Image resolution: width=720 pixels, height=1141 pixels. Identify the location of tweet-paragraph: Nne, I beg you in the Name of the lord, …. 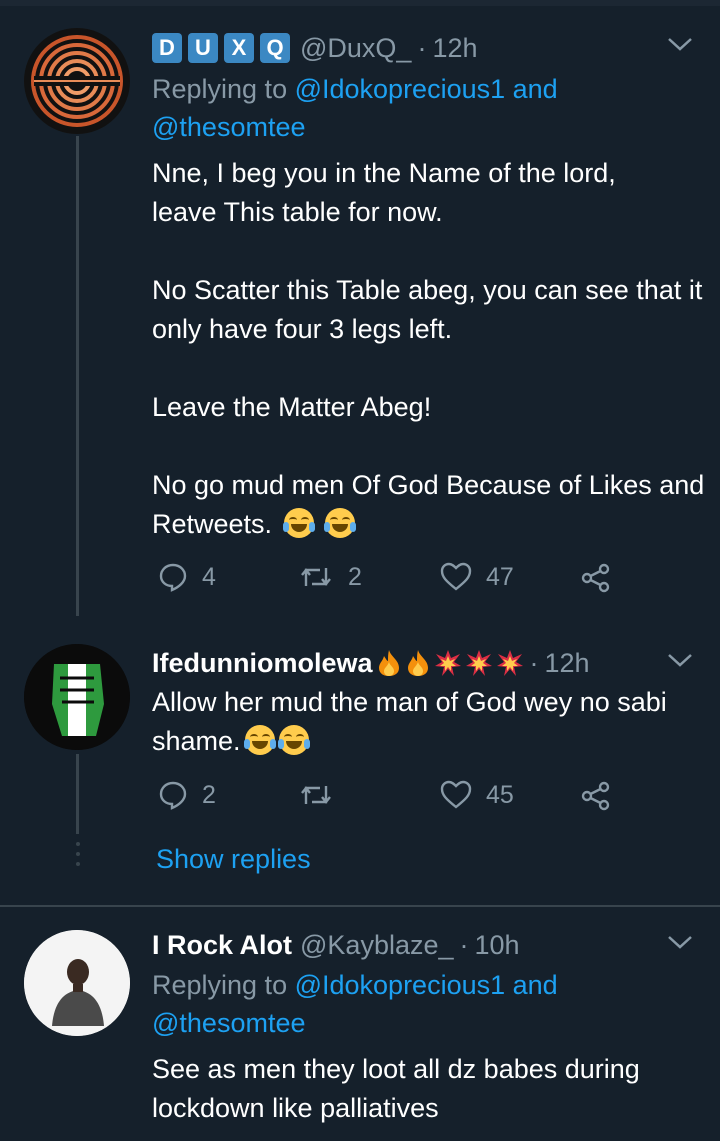
(384, 192).